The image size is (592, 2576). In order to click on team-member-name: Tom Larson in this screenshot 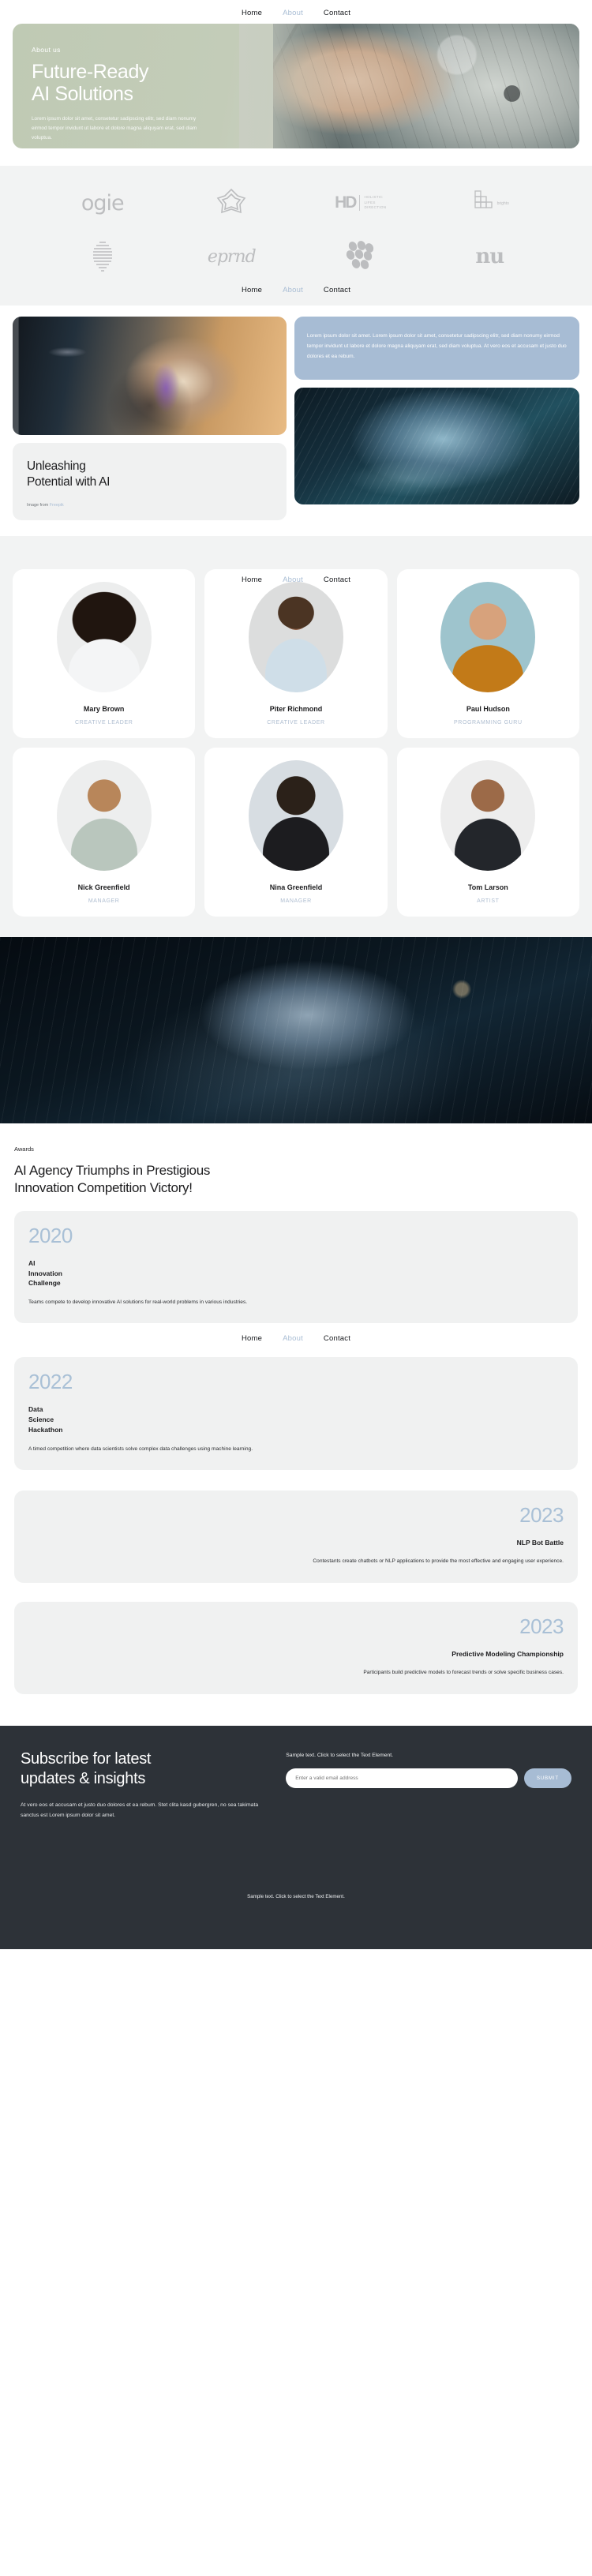, I will do `click(487, 887)`.